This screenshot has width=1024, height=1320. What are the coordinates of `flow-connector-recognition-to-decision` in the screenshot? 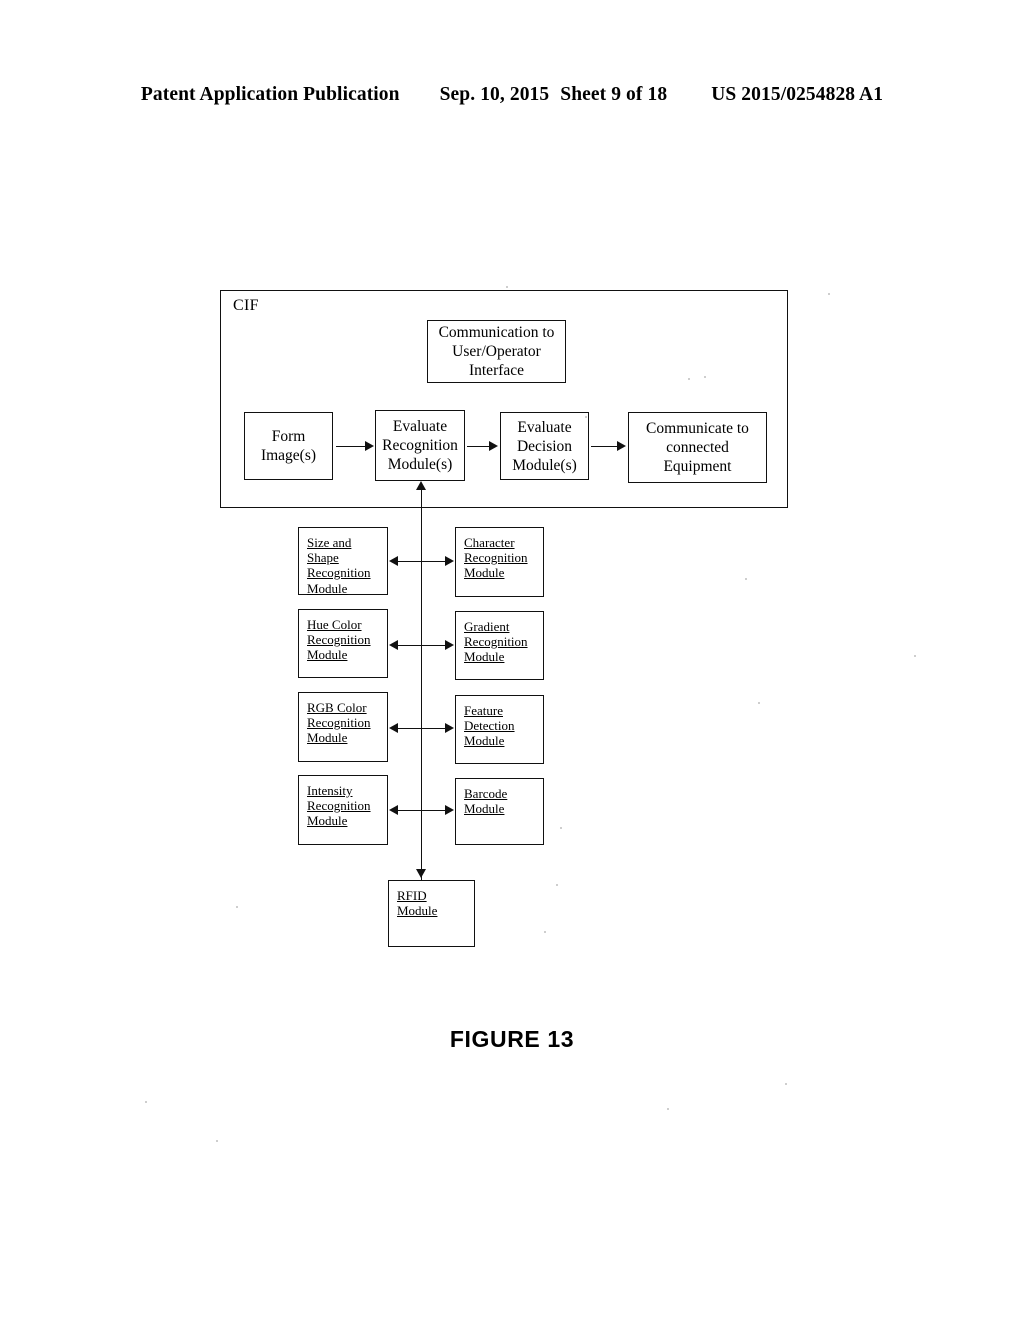 It's located at (479, 446).